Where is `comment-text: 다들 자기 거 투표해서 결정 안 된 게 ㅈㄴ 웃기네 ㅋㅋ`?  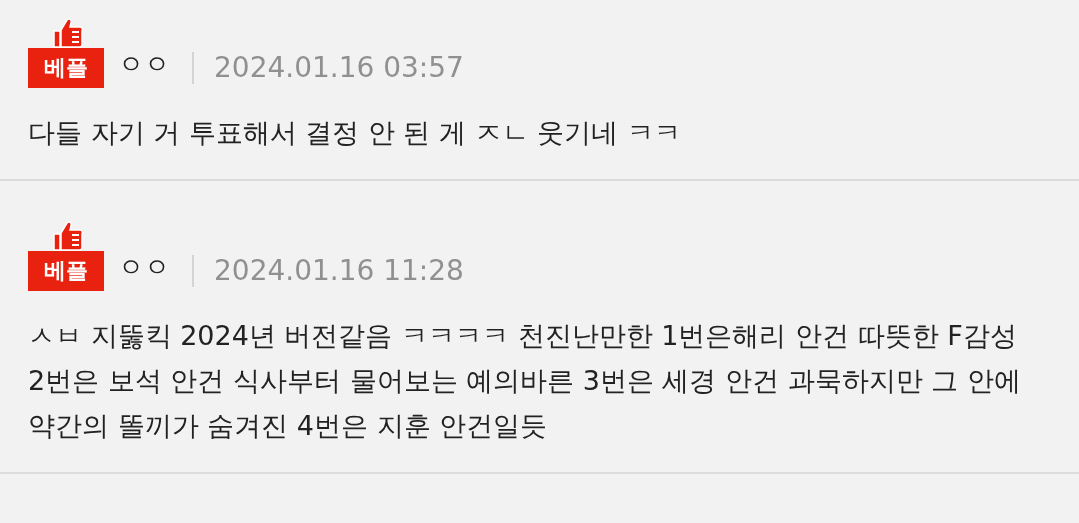
comment-text: 다들 자기 거 투표해서 결정 안 된 게 ㅈㄴ 웃기네 ㅋㅋ is located at coordinates (355, 133).